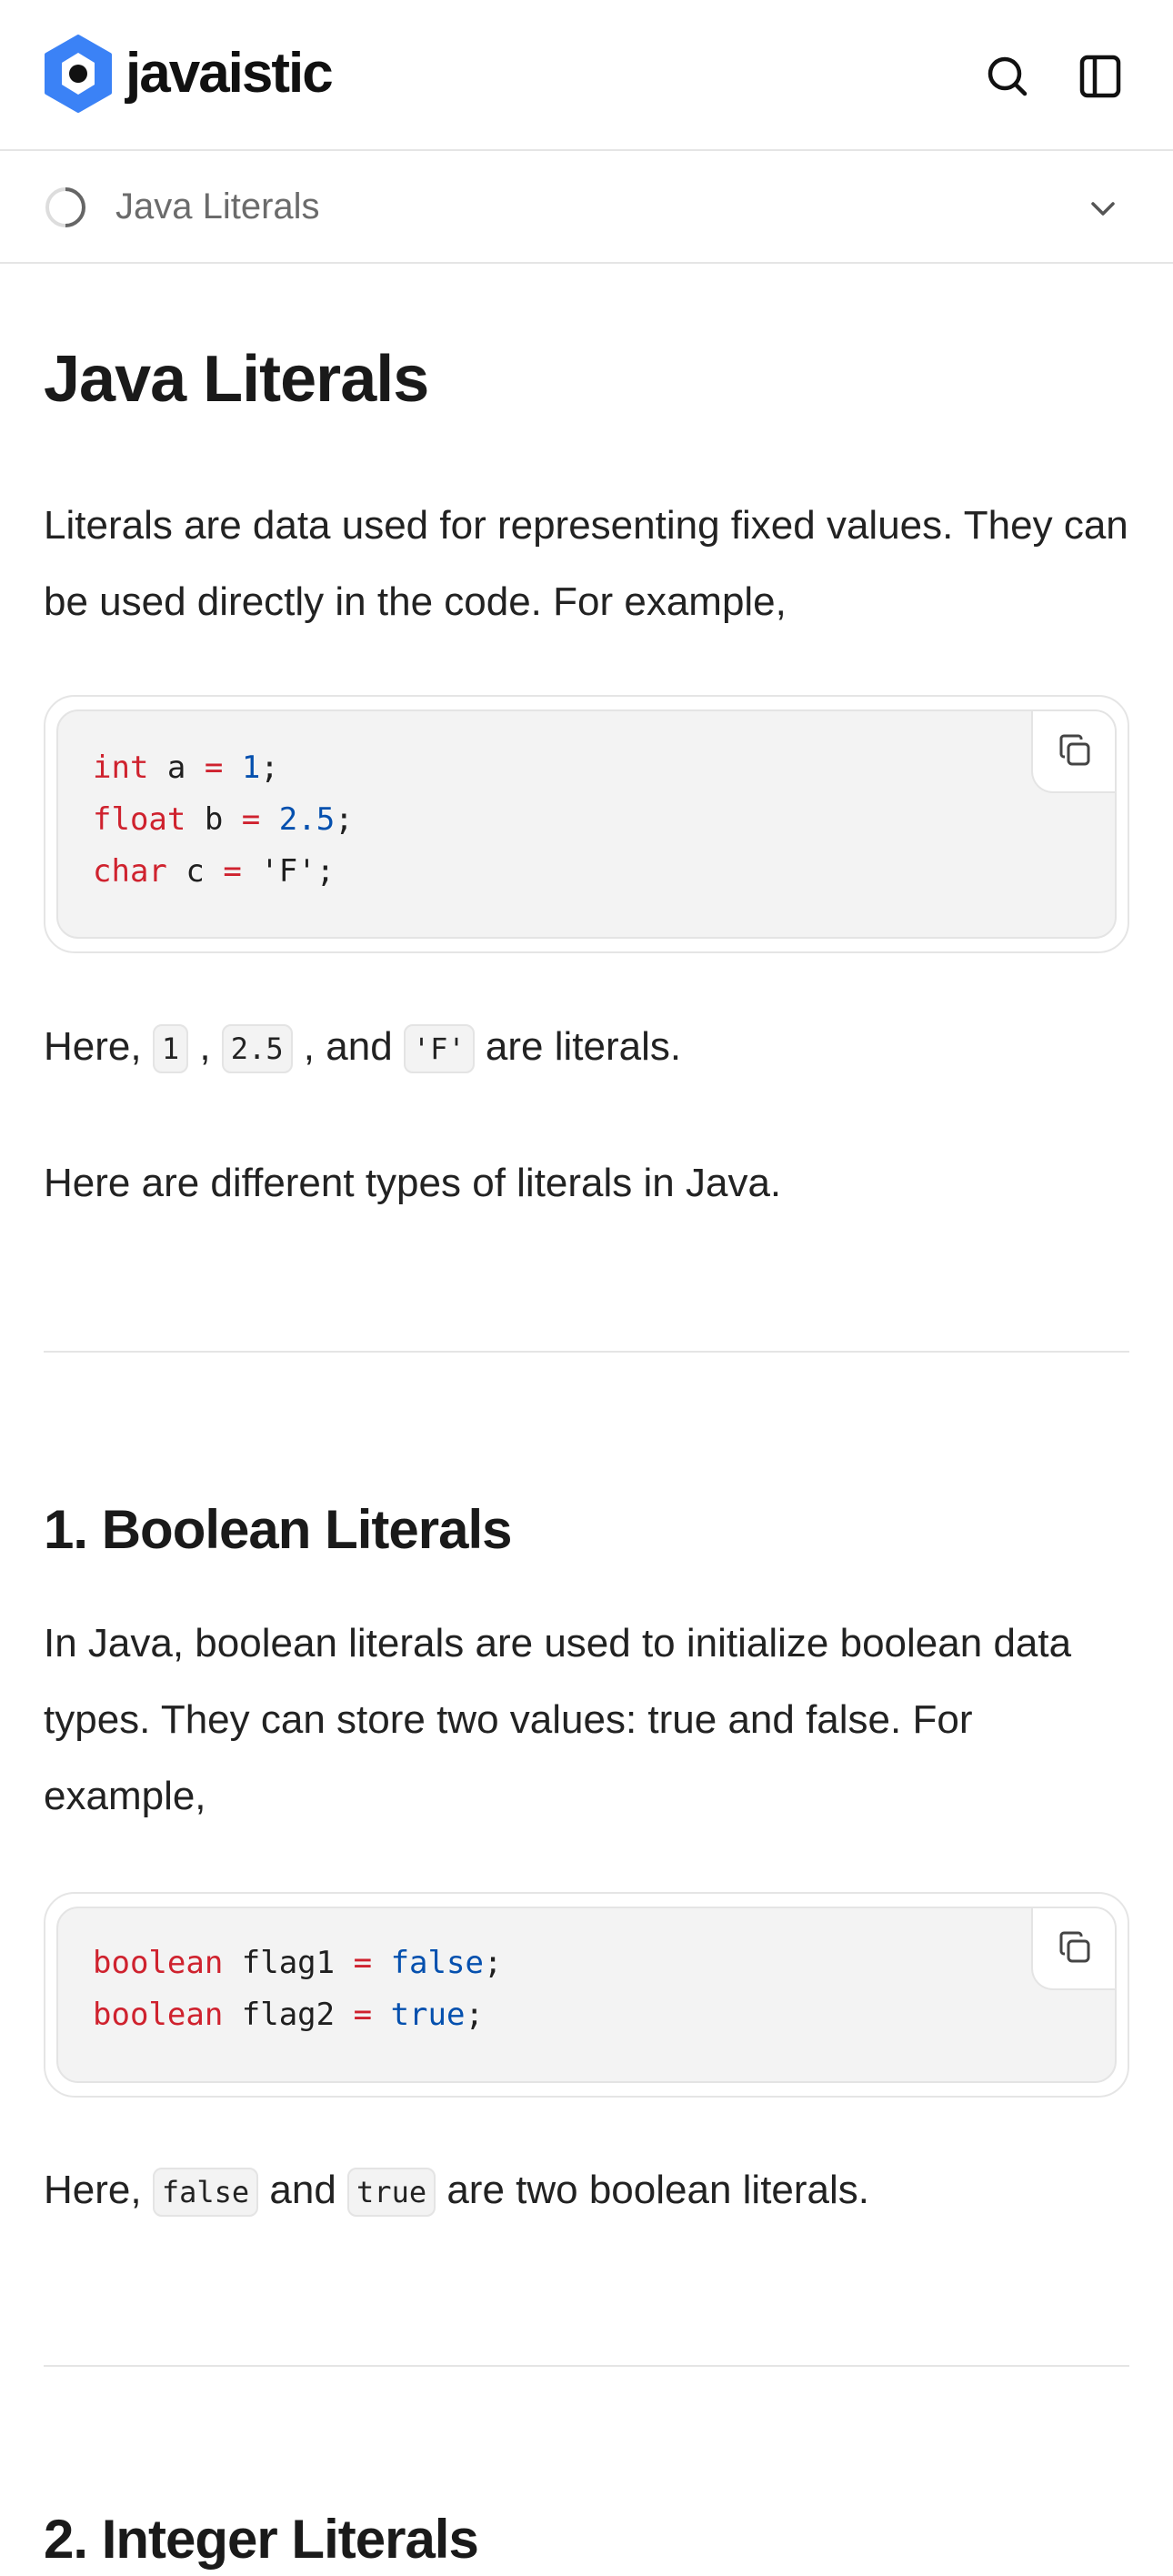 This screenshot has height=2576, width=1173. Describe the element at coordinates (121, 768) in the screenshot. I see `code-keyword: int` at that location.